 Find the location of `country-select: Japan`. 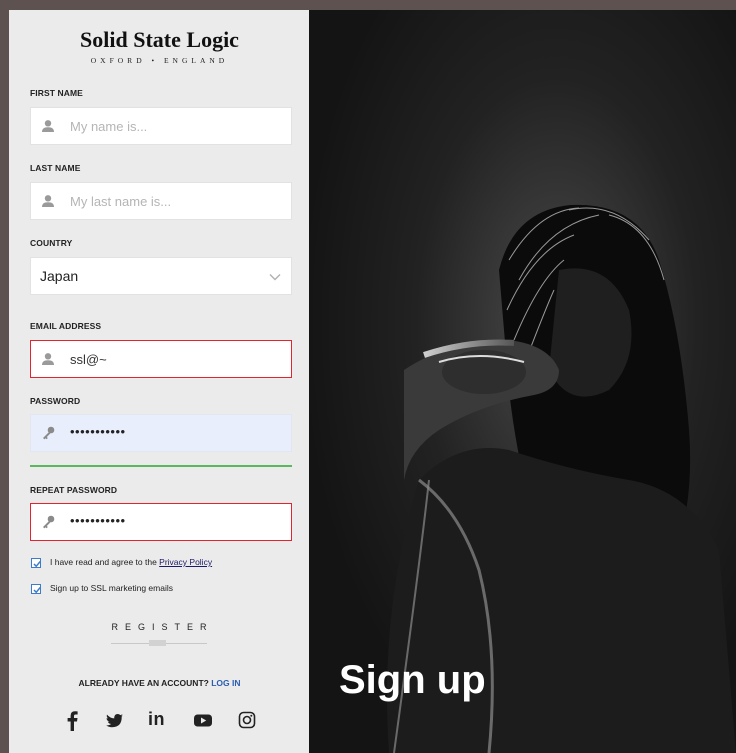

country-select: Japan is located at coordinates (161, 276).